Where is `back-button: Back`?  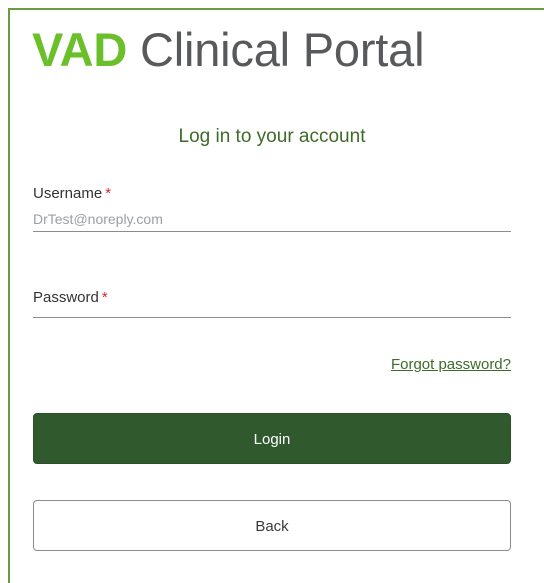 back-button: Back is located at coordinates (272, 525).